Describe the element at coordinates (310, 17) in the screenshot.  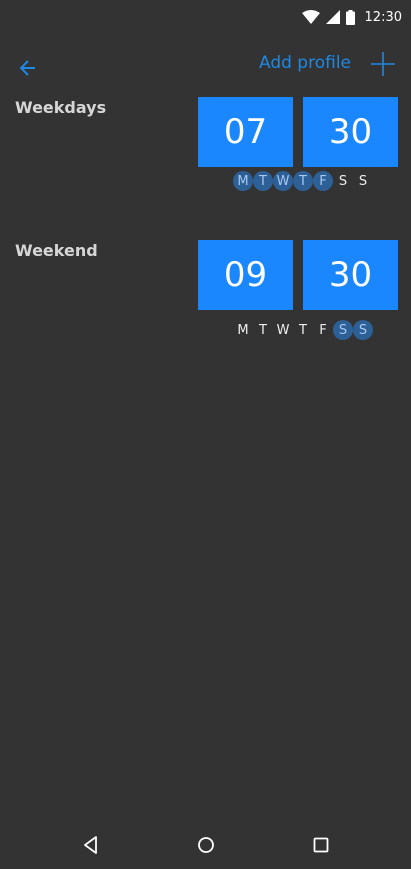
I see `wifi-icon` at that location.